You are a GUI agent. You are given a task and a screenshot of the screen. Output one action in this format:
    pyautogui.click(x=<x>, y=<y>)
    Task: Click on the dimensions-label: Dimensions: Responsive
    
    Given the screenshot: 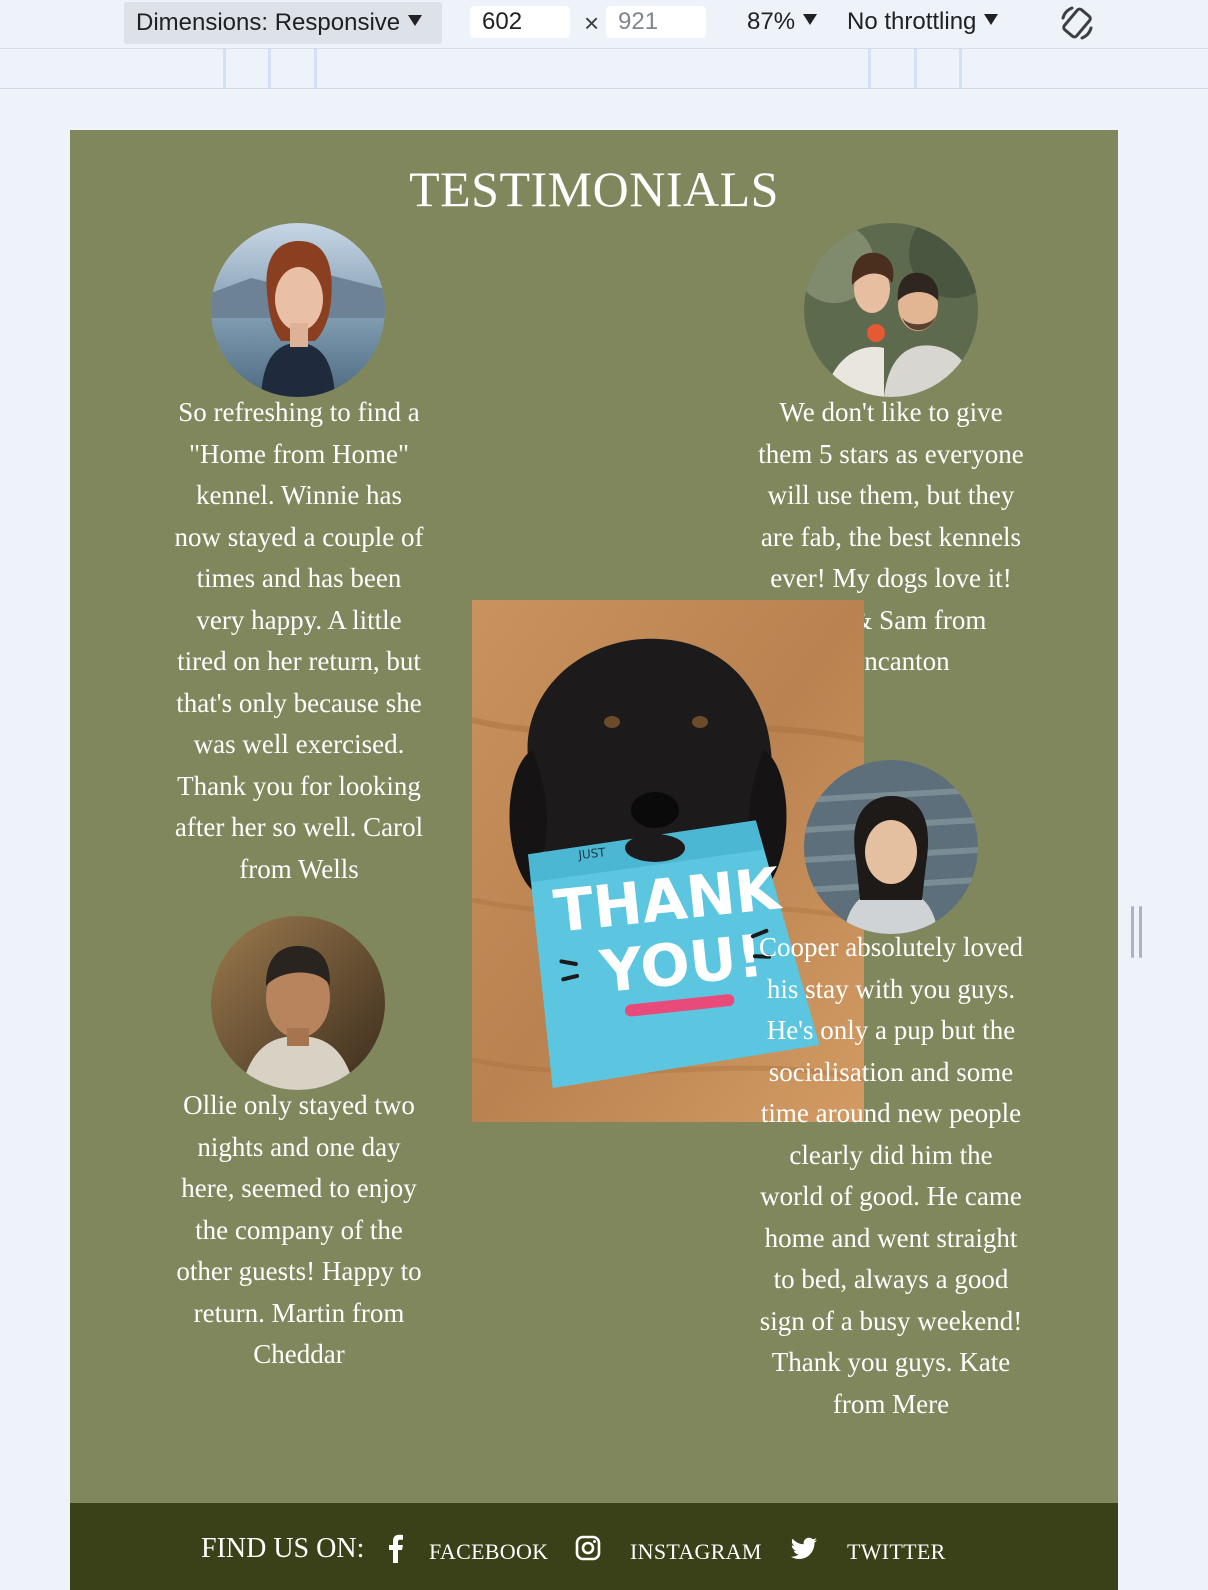 What is the action you would take?
    pyautogui.click(x=268, y=22)
    